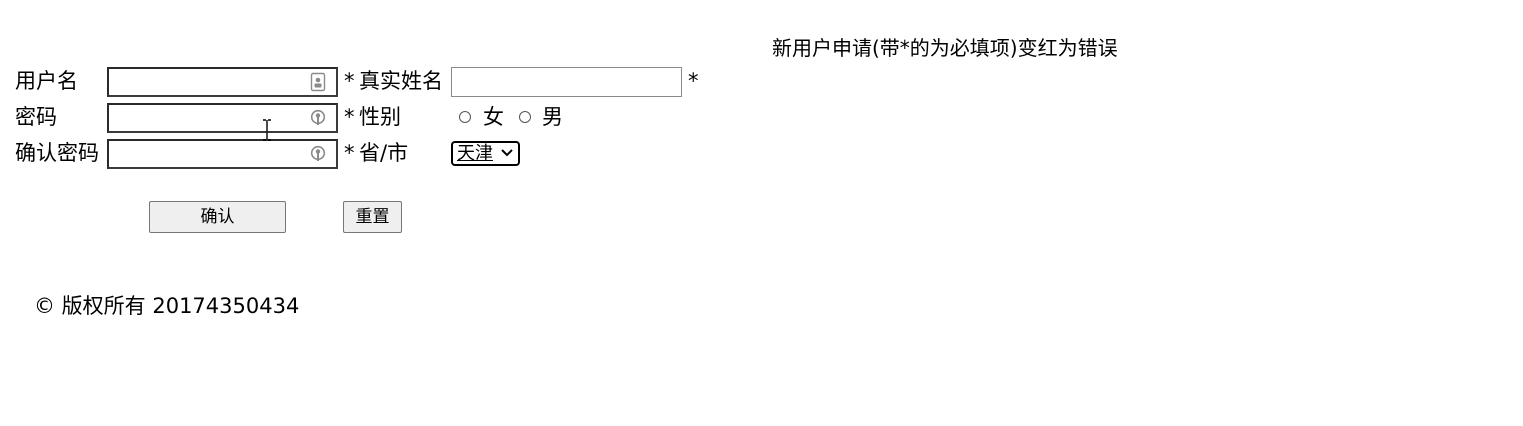  What do you see at coordinates (552, 117) in the screenshot?
I see `gender-male-label: 男` at bounding box center [552, 117].